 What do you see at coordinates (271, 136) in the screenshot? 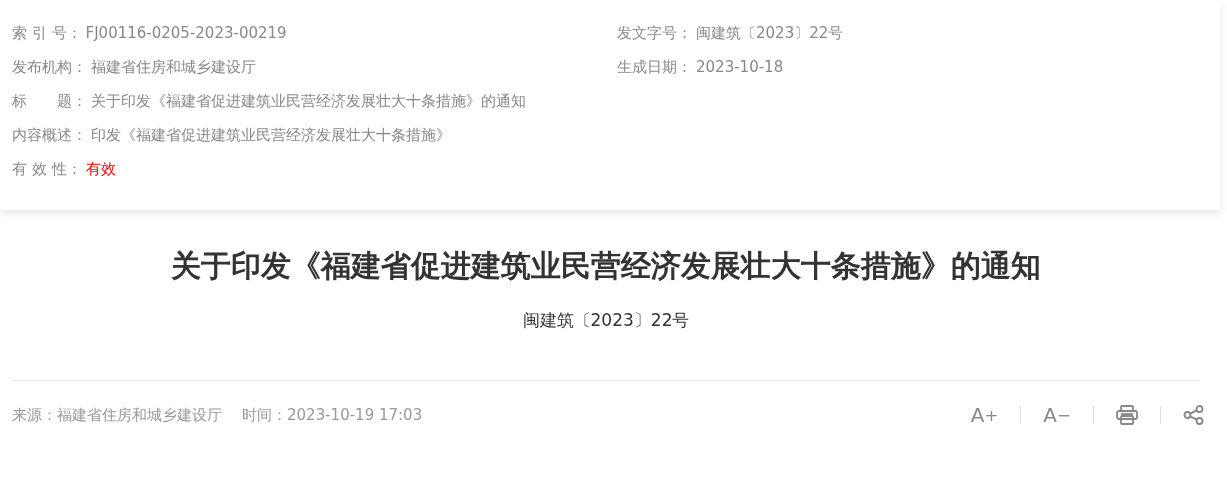
I see `field-value: 印发《福建省促进建筑业民营经济发展壮大十条措施》` at bounding box center [271, 136].